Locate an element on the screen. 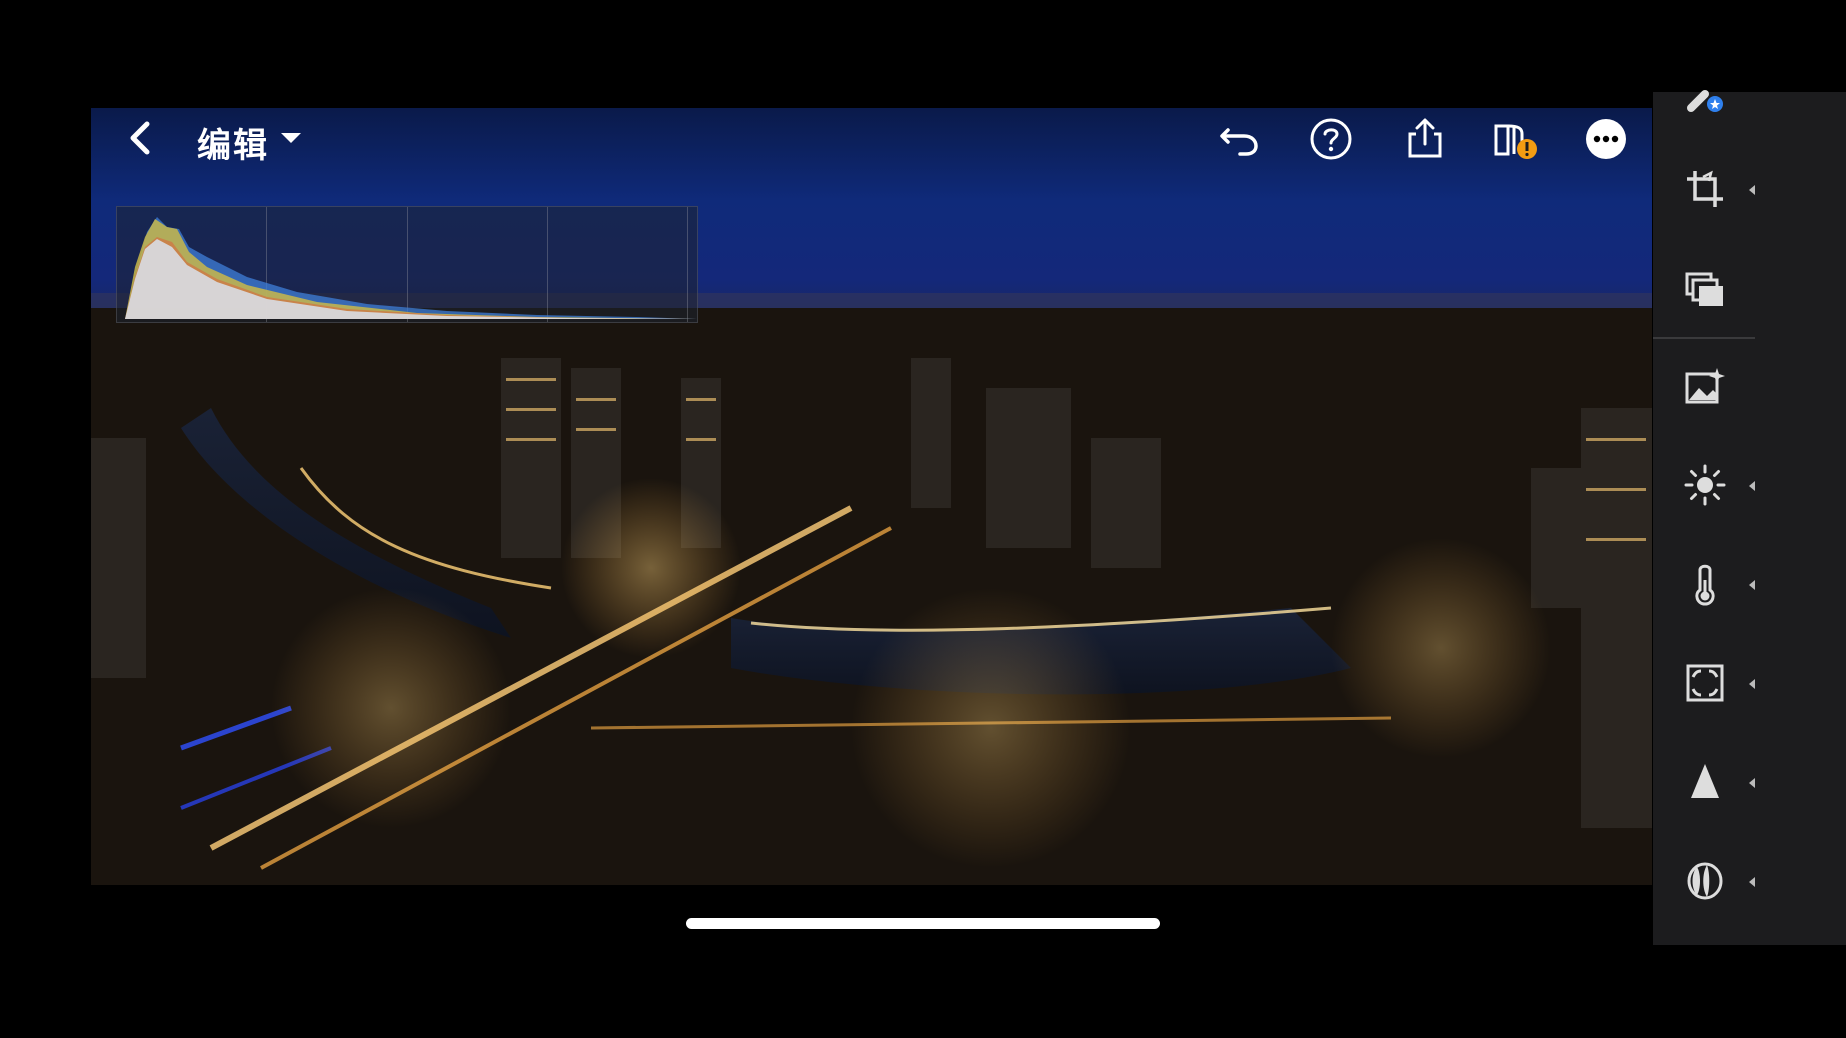 Image resolution: width=1846 pixels, height=1038 pixels. more-icon is located at coordinates (1606, 139).